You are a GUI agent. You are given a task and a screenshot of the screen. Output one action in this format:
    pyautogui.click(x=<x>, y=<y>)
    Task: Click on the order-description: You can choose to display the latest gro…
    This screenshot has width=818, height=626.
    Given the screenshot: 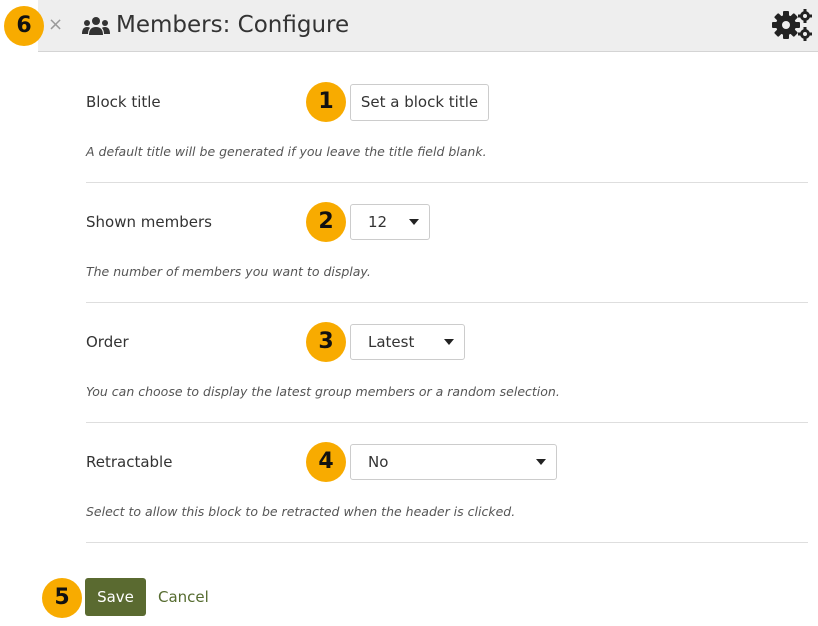 What is the action you would take?
    pyautogui.click(x=323, y=391)
    